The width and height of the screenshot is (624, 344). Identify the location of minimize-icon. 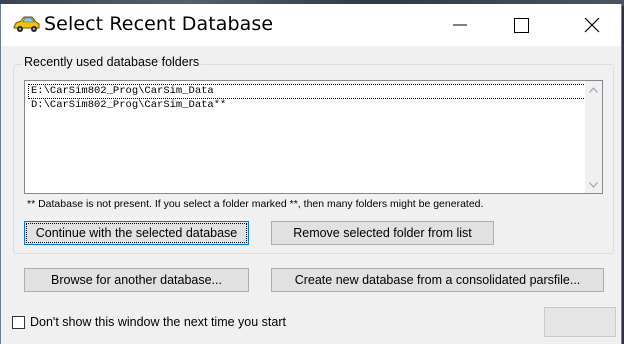
(460, 25).